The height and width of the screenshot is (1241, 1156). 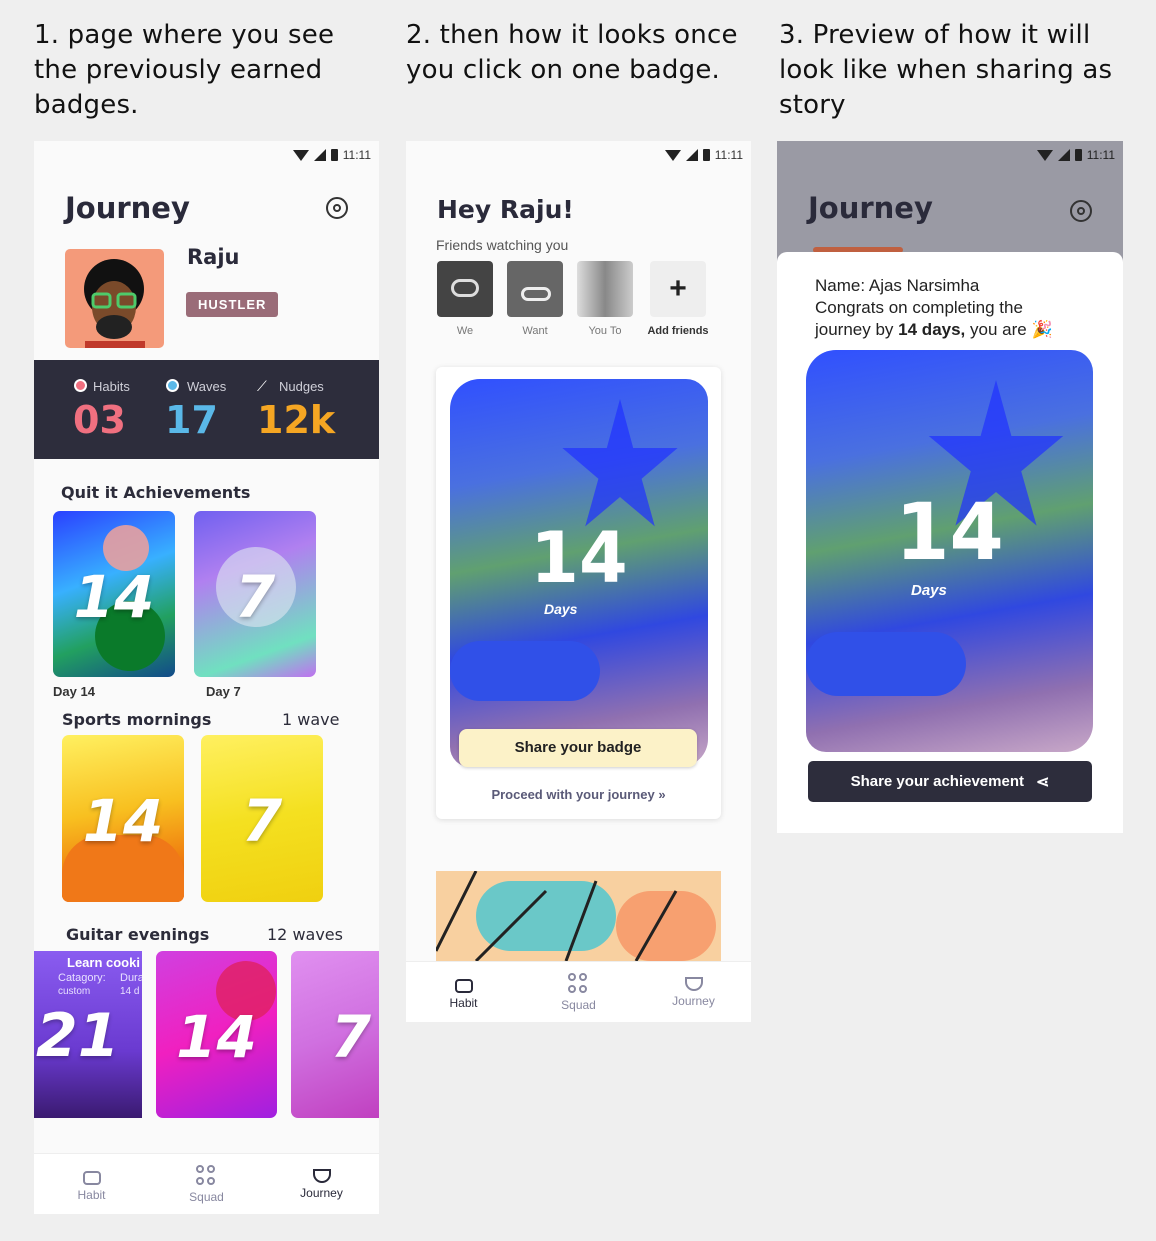 What do you see at coordinates (321, 1175) in the screenshot?
I see `trophy-icon` at bounding box center [321, 1175].